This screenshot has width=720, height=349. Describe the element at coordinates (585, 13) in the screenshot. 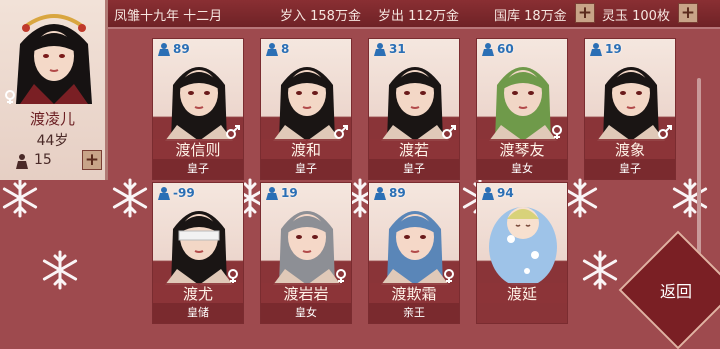

I see `add-treasury-button: +` at that location.